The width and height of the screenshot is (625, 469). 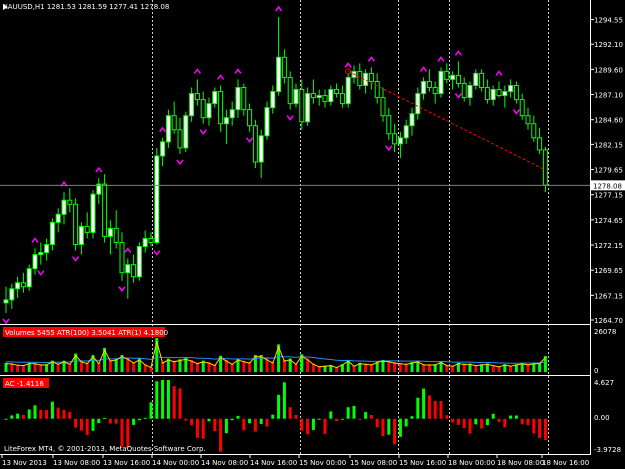 I want to click on price-tick-label: 1282.15, so click(x=608, y=145).